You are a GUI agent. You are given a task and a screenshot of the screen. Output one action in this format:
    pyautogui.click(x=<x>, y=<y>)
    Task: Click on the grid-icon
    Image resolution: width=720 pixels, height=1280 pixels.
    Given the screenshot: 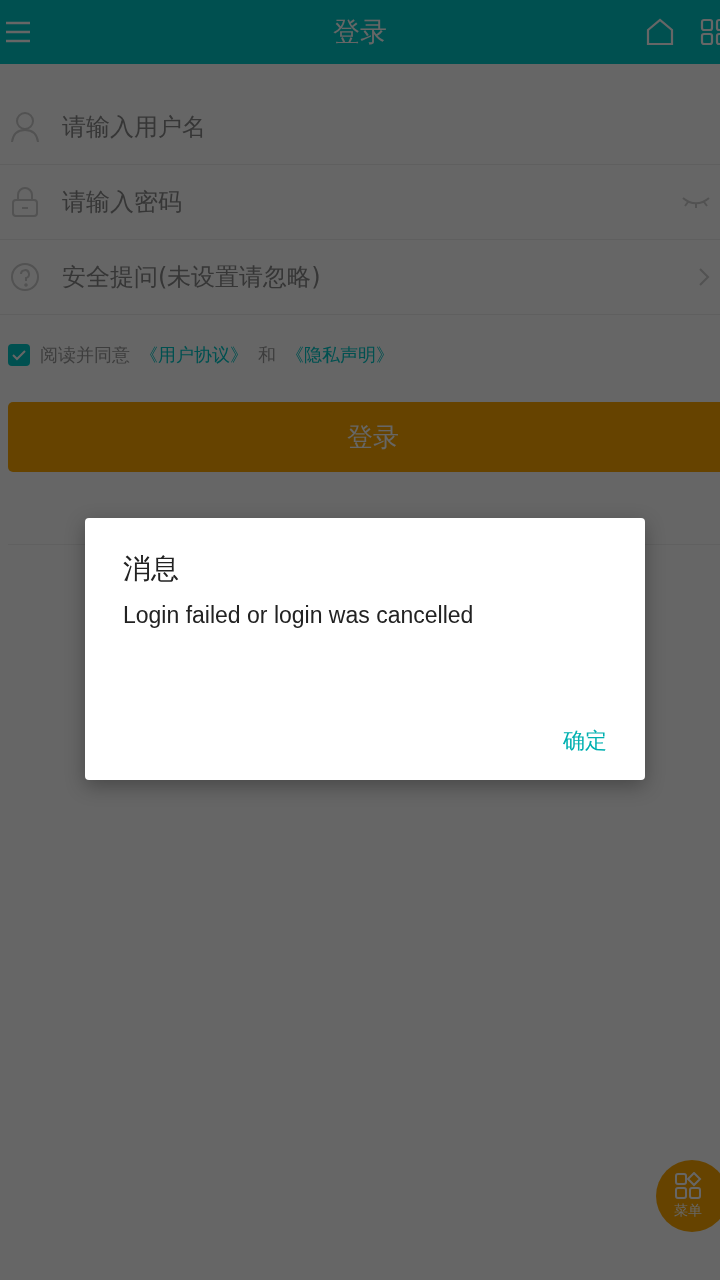 What is the action you would take?
    pyautogui.click(x=688, y=1186)
    